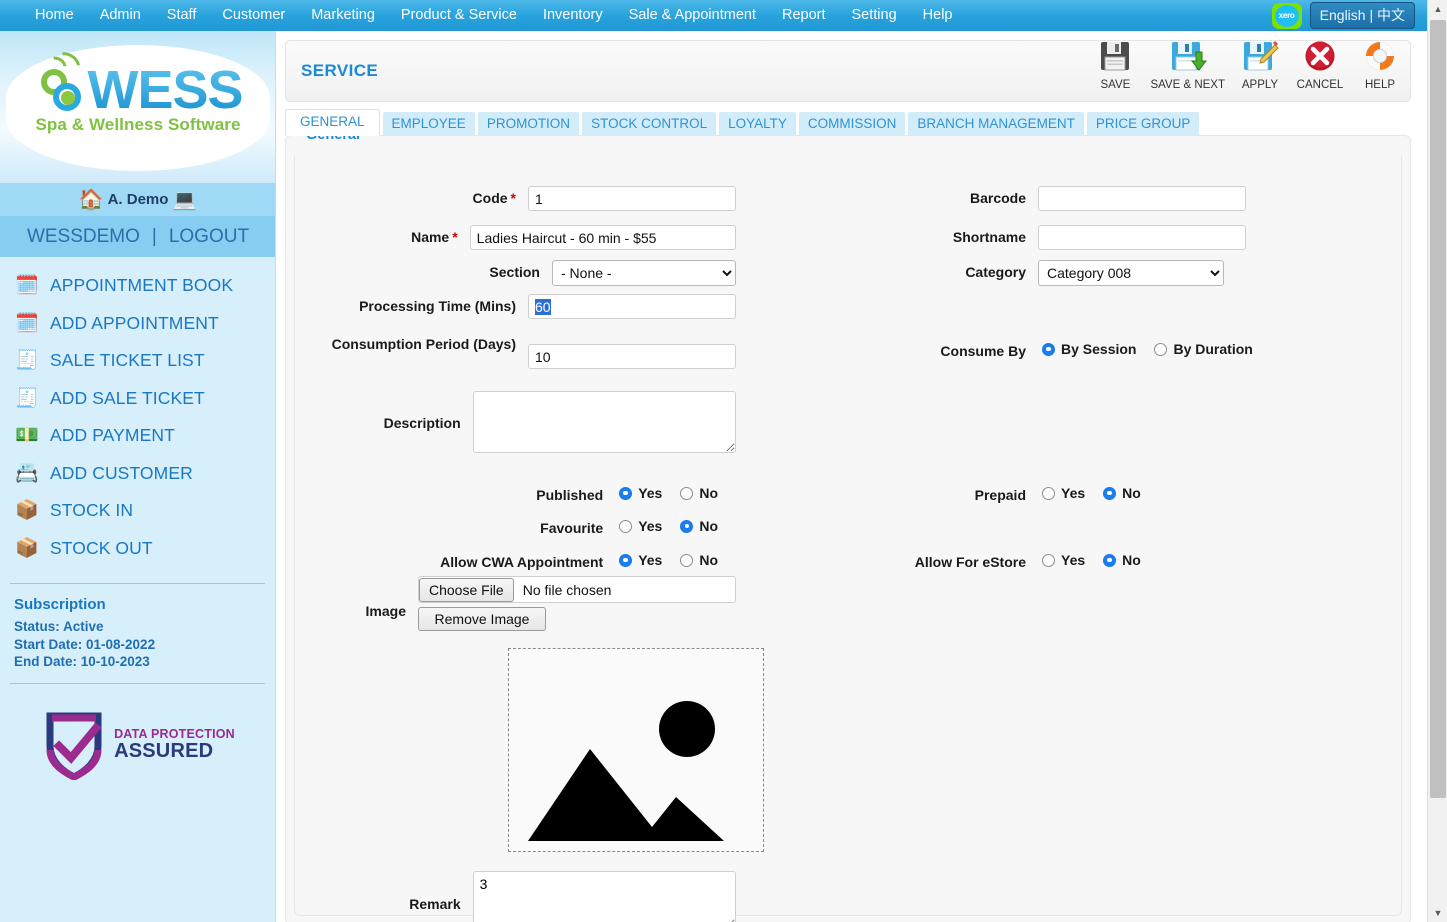 The width and height of the screenshot is (1447, 922). What do you see at coordinates (640, 560) in the screenshot?
I see `allow-cwa-yes-option: Yes` at bounding box center [640, 560].